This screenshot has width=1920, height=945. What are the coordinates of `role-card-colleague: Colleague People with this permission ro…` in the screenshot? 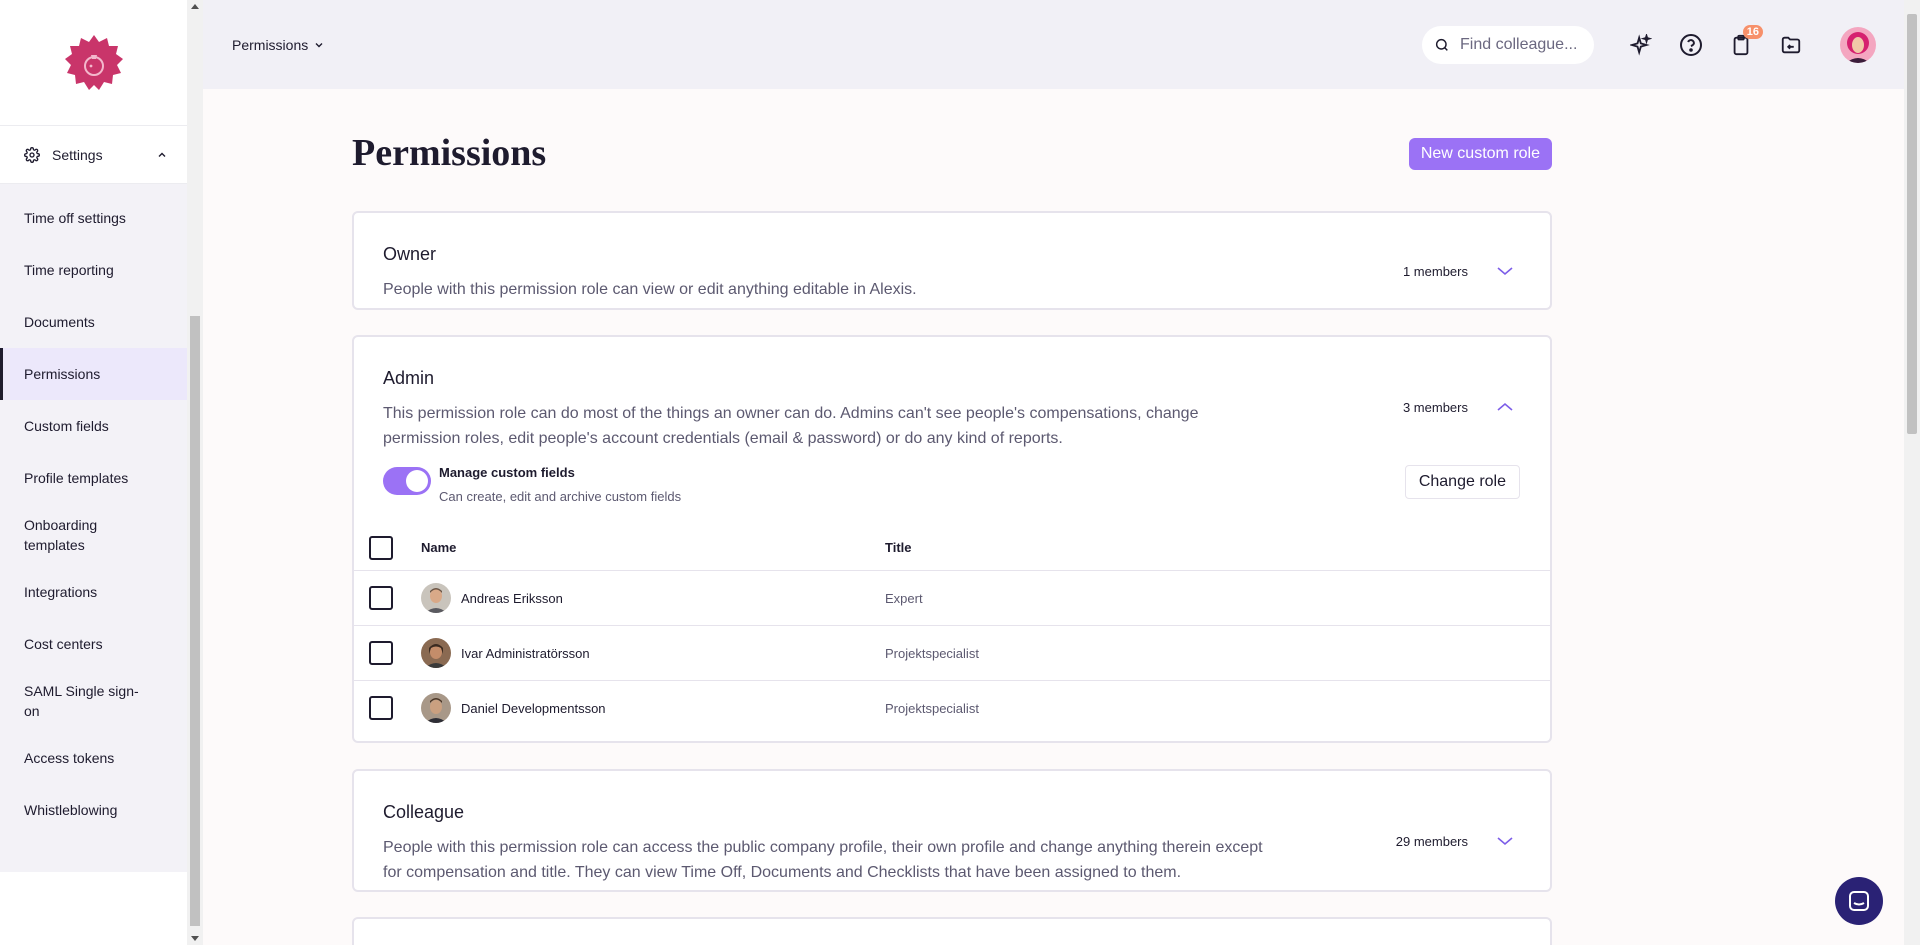 It's located at (952, 830).